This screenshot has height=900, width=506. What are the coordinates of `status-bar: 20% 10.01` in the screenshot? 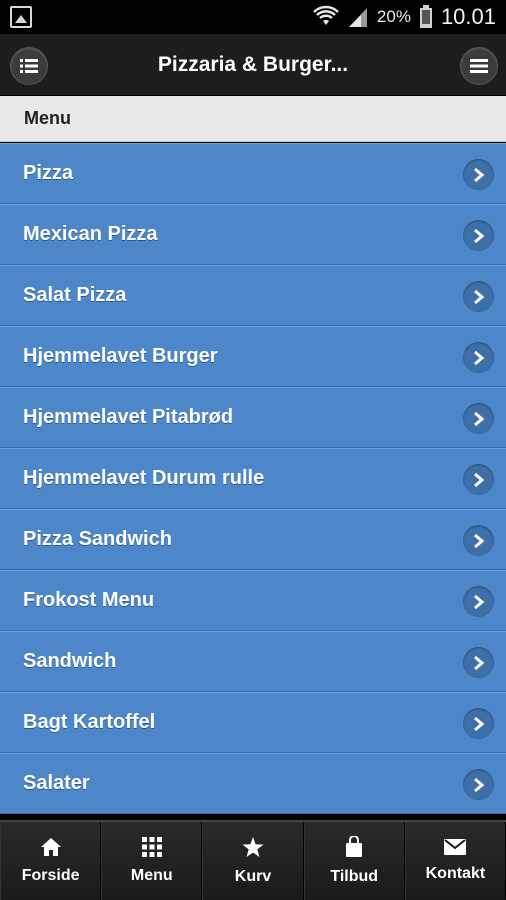 It's located at (253, 17).